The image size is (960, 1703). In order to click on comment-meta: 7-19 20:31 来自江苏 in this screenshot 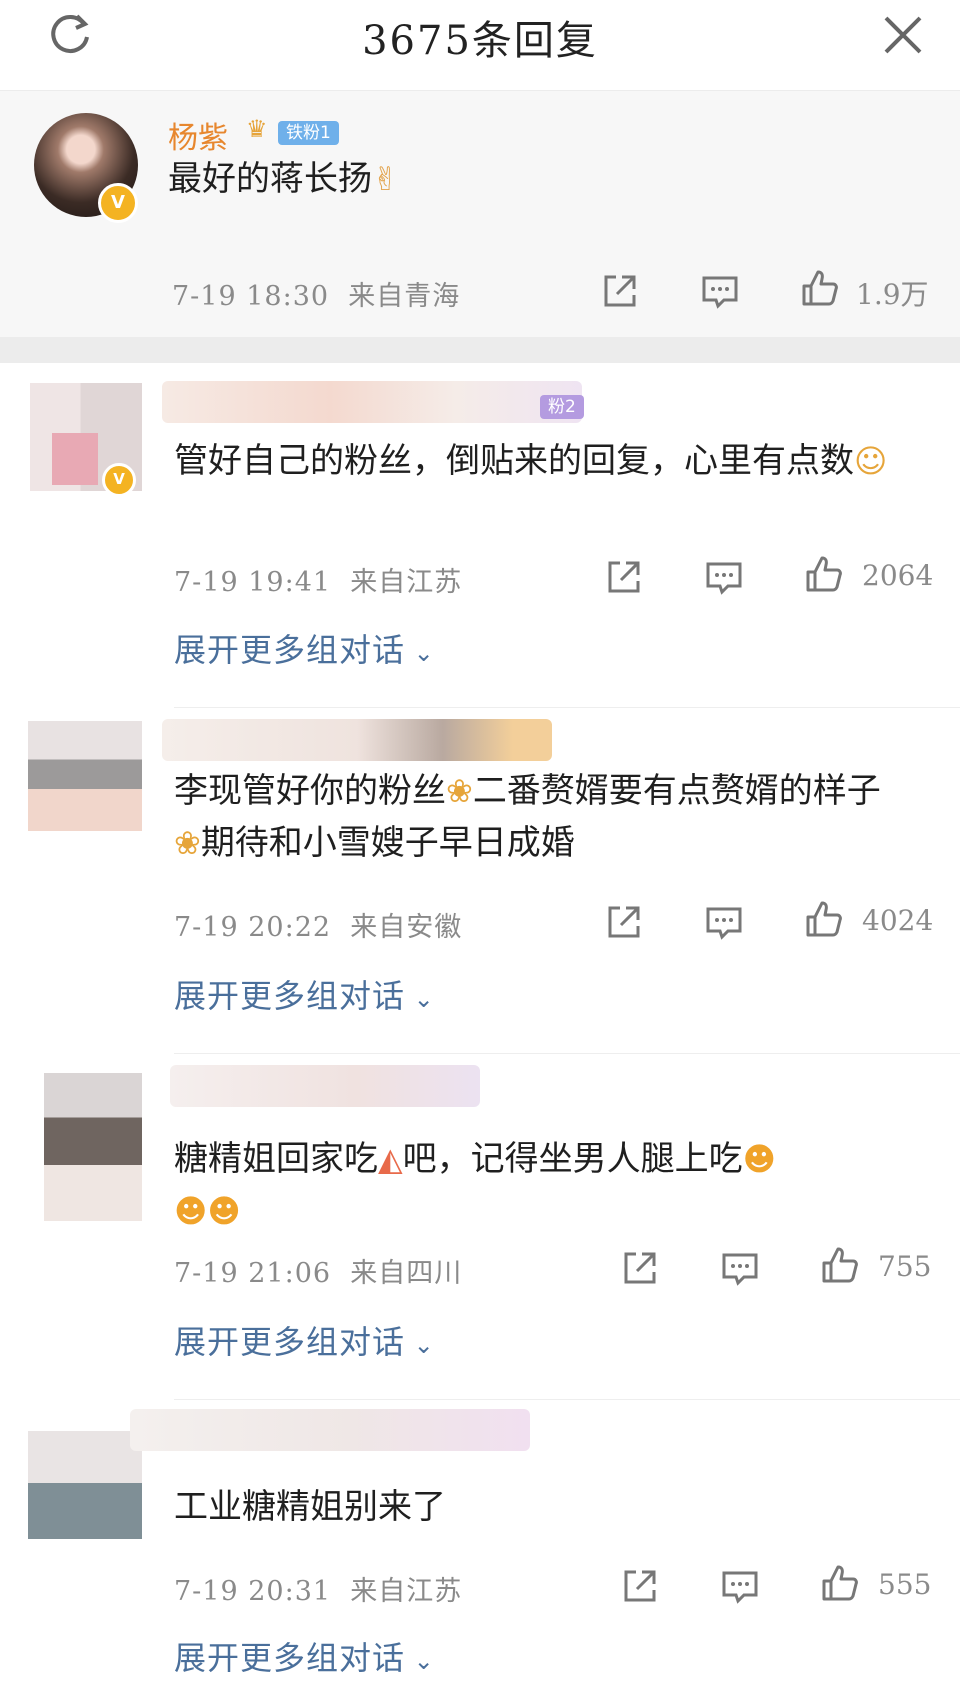, I will do `click(318, 1591)`.